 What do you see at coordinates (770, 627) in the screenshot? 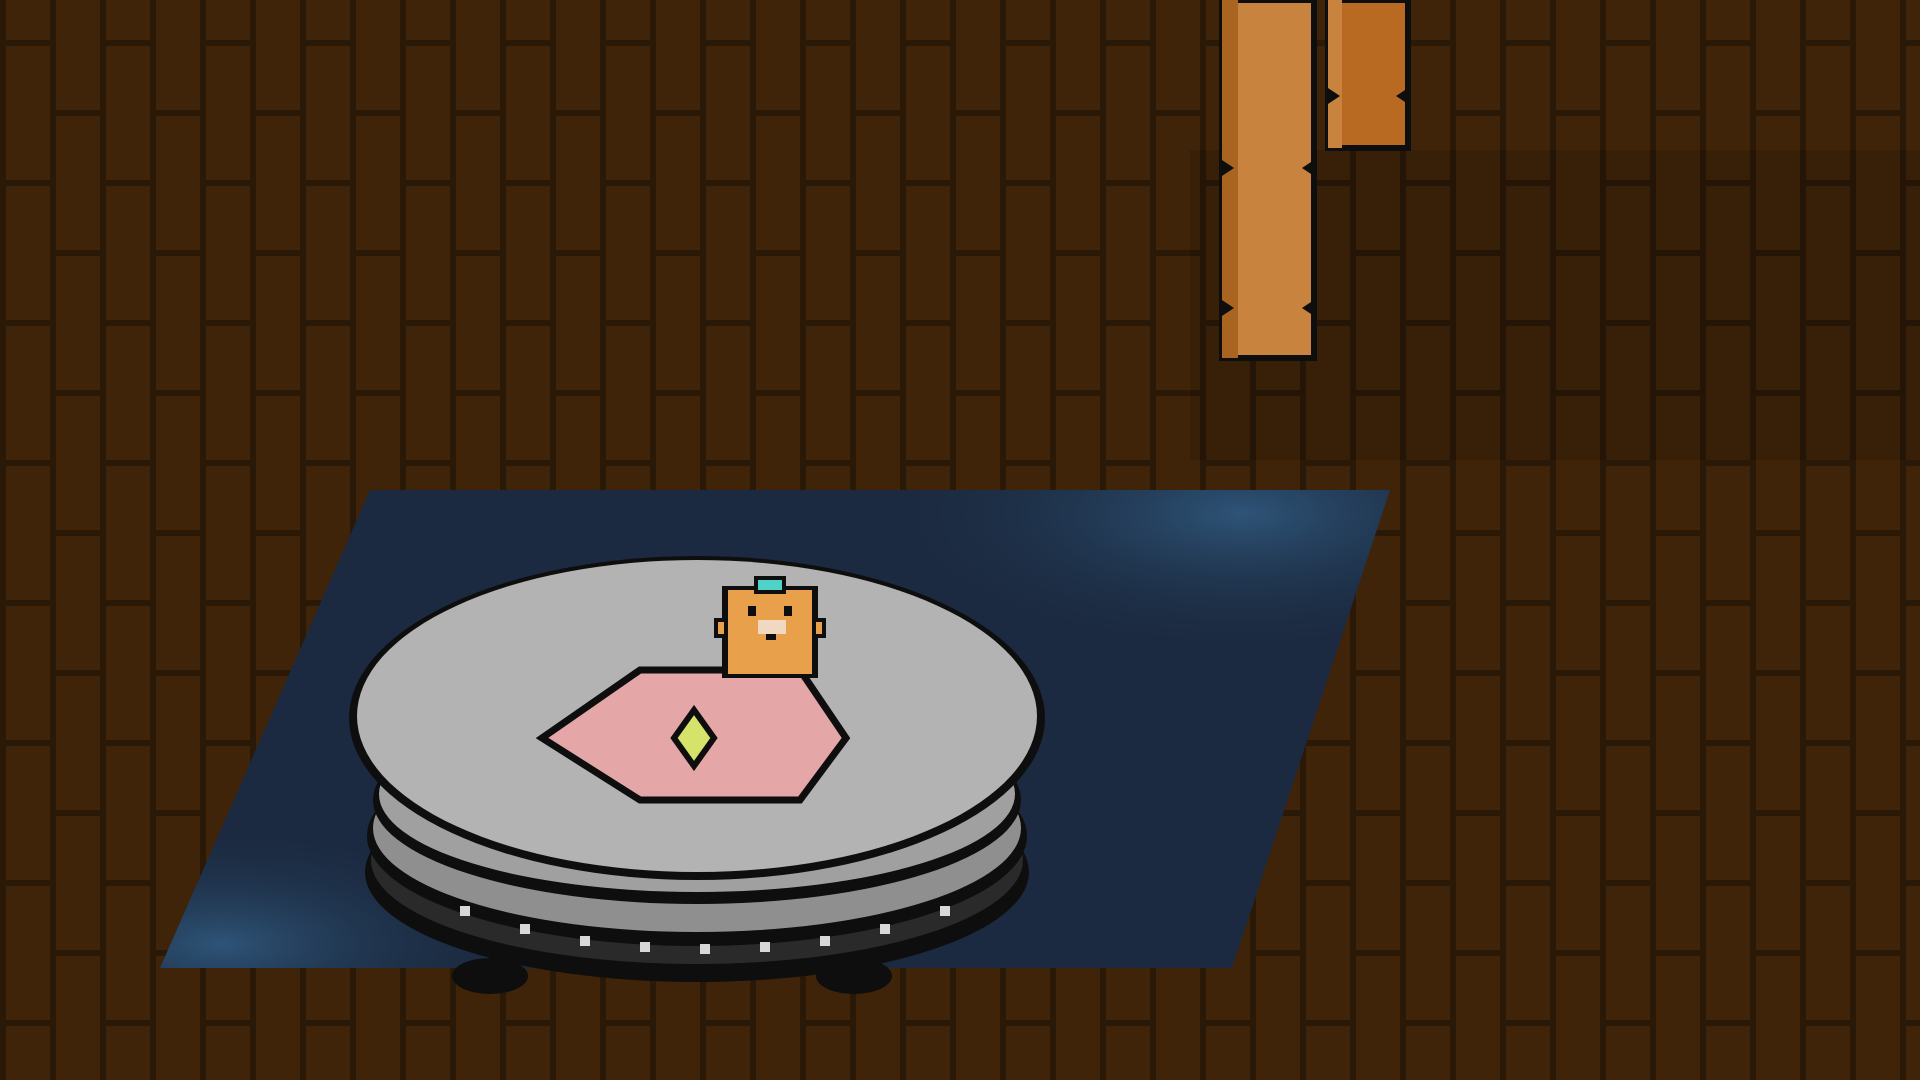
I see `hamster-sprite-icon` at bounding box center [770, 627].